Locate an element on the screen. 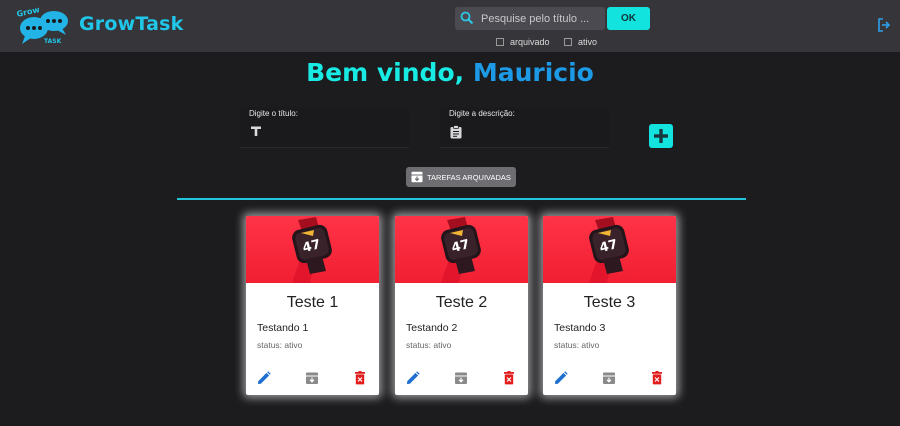  task-title: Teste 2 is located at coordinates (461, 302).